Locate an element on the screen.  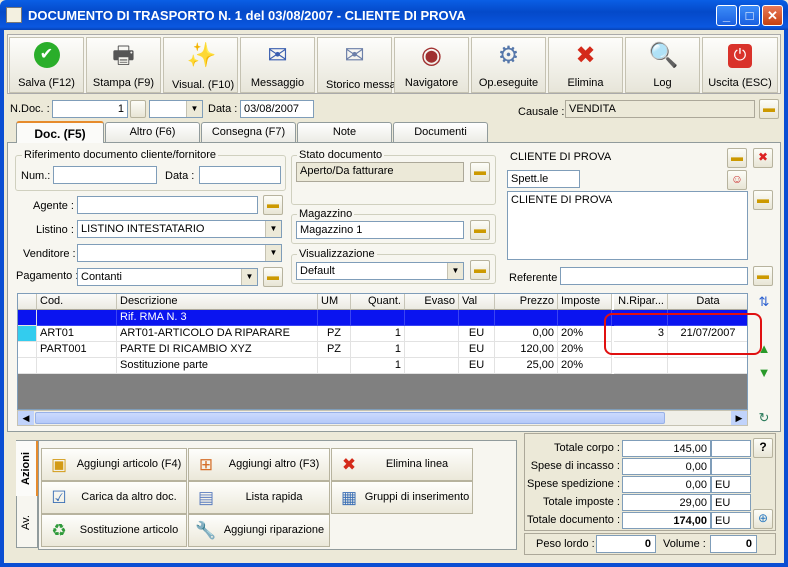
column-header-evaso: Evaso is located at coordinates (432, 302).